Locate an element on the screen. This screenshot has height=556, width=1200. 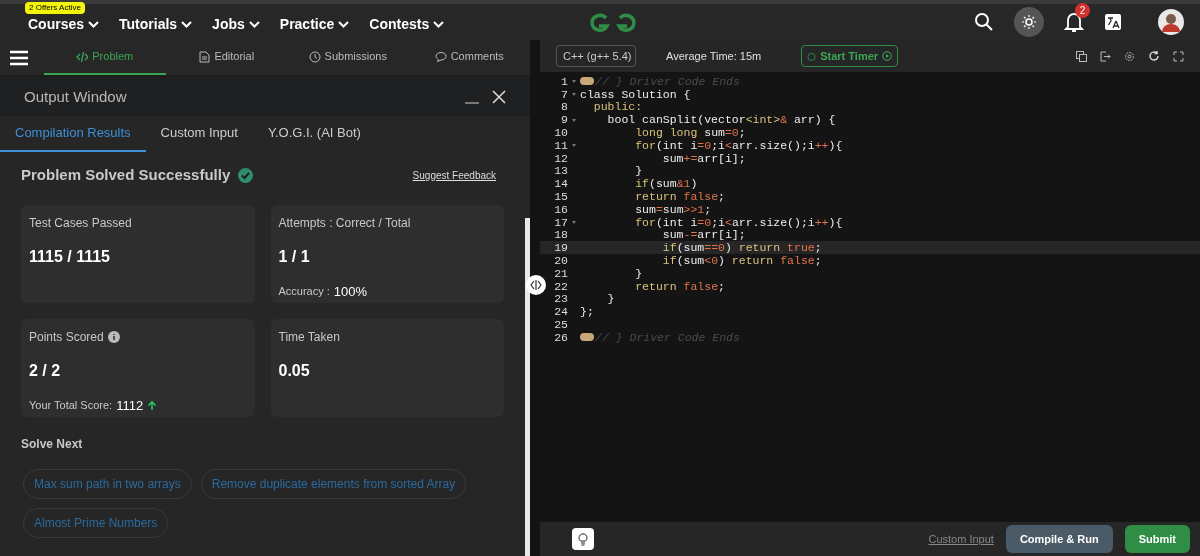
play-icon is located at coordinates (887, 56).